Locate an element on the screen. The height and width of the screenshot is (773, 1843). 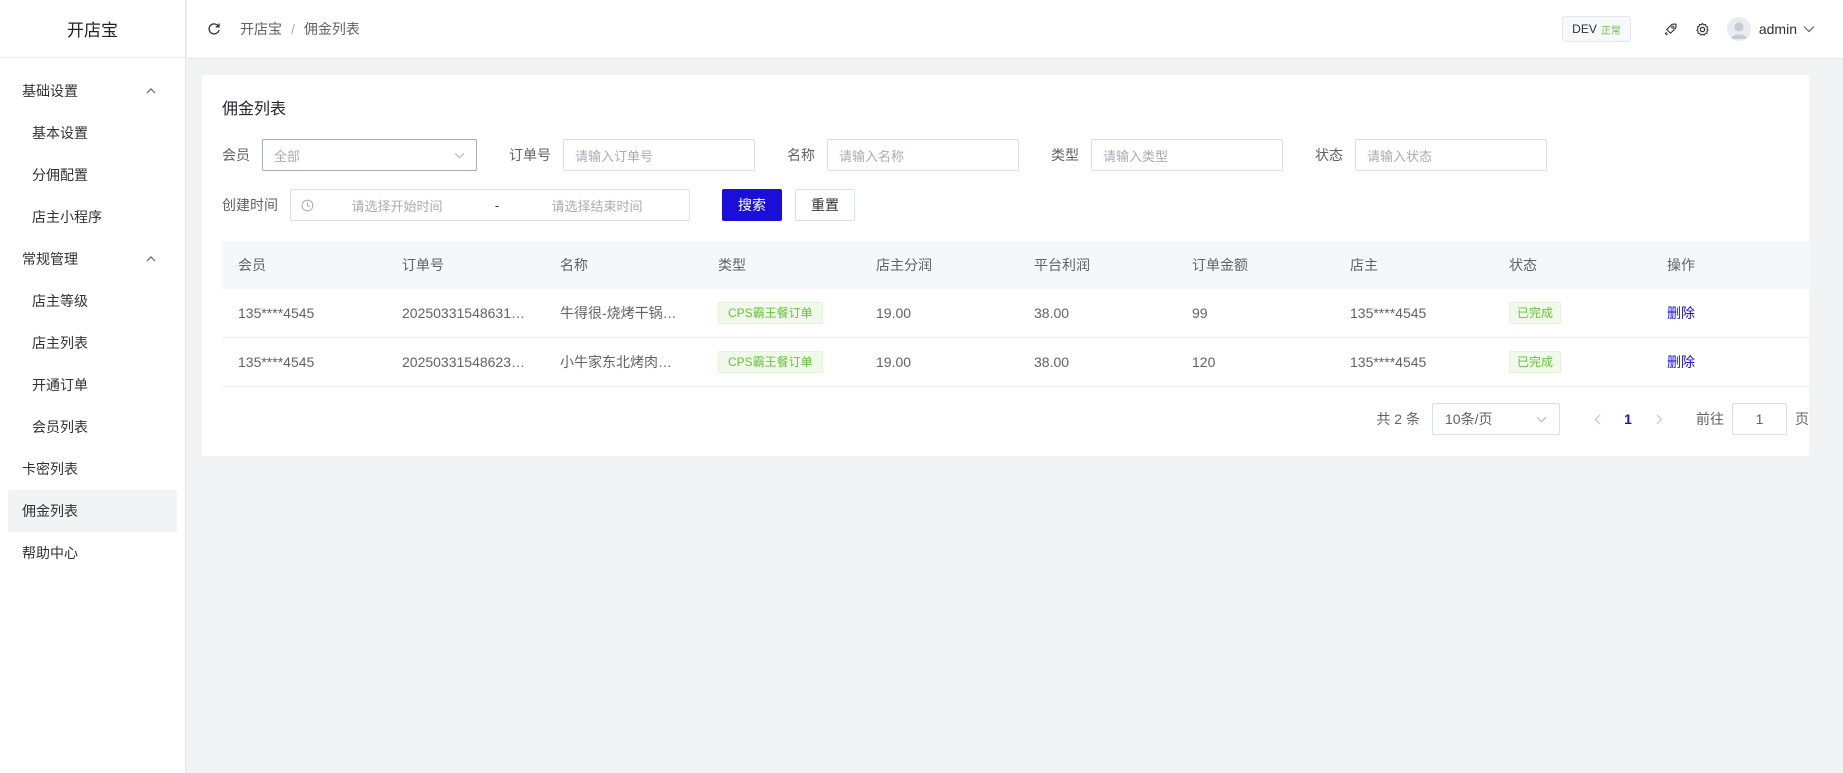
cell-amount: 120 is located at coordinates (1204, 362).